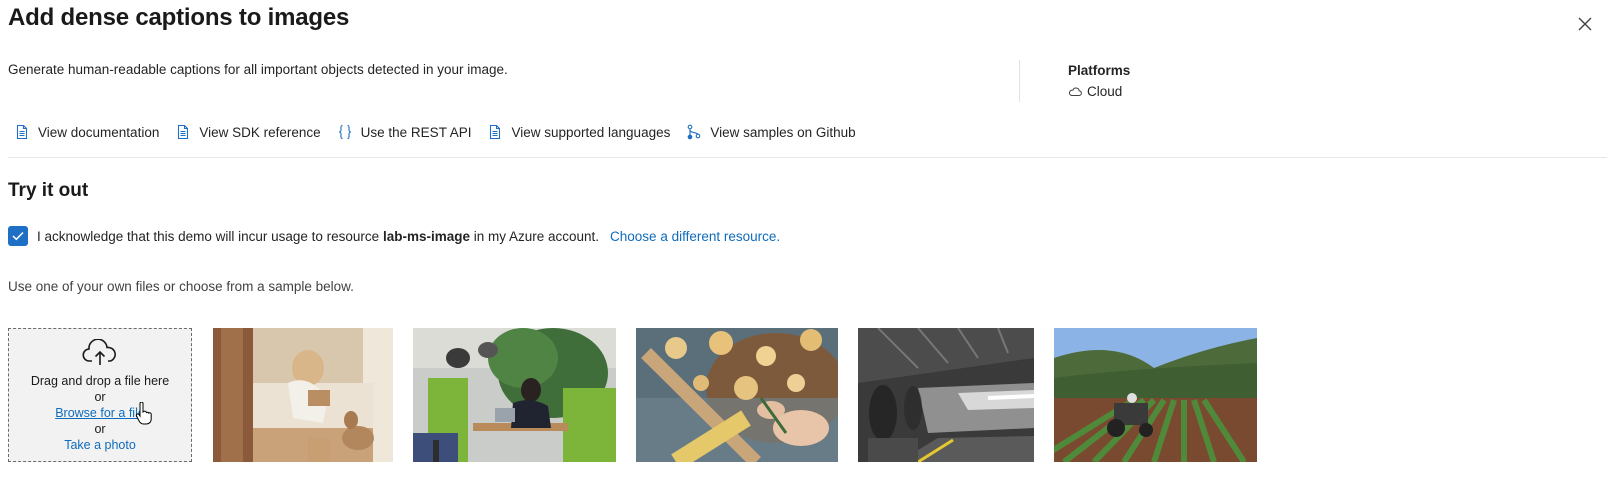 This screenshot has width=1607, height=479. I want to click on cloud-upload-icon, so click(99, 352).